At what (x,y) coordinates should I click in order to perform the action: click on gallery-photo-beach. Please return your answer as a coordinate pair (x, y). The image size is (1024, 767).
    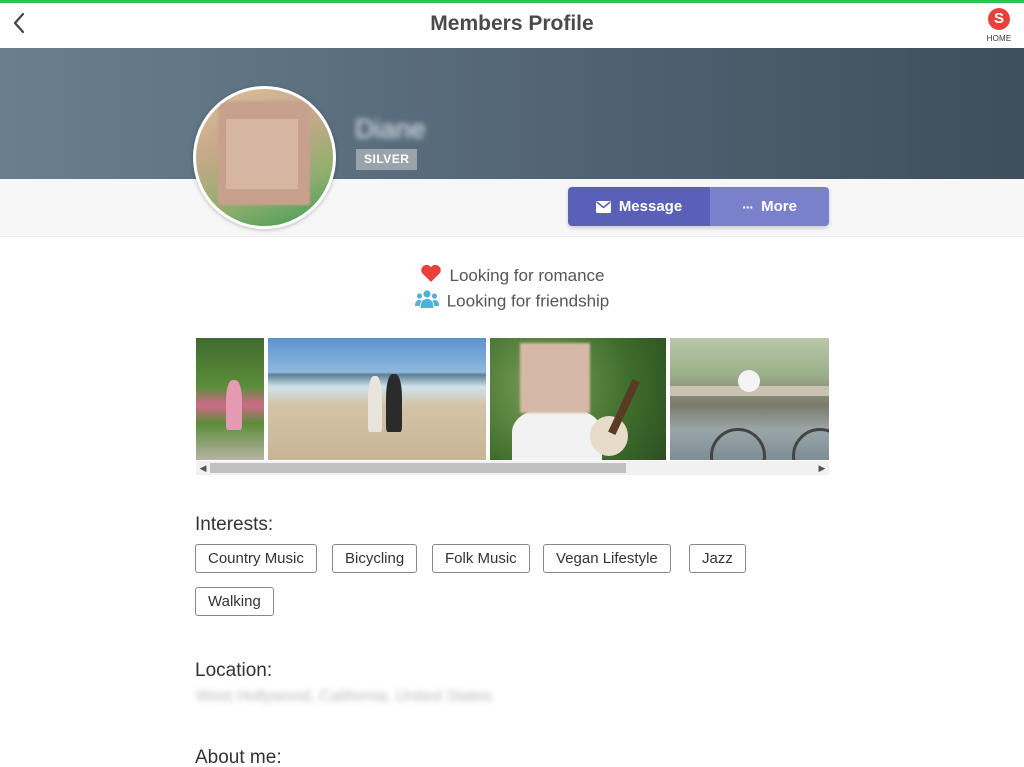
    Looking at the image, I should click on (377, 399).